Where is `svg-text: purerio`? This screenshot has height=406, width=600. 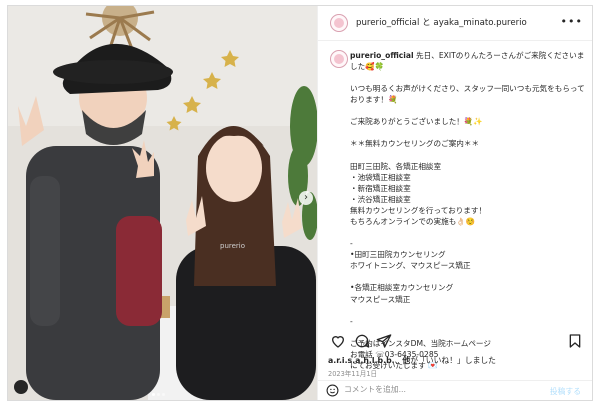
svg-text: purerio is located at coordinates (232, 246).